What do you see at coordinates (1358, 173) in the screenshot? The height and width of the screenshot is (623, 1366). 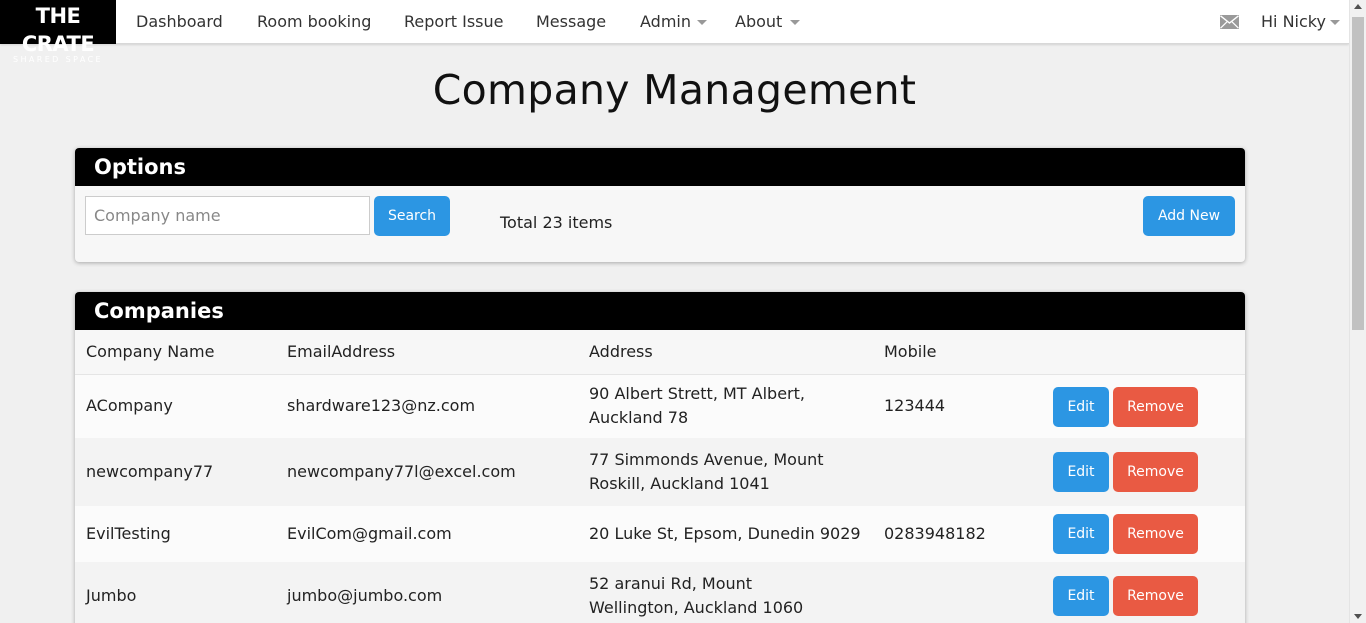 I see `scrollbar-thumb` at bounding box center [1358, 173].